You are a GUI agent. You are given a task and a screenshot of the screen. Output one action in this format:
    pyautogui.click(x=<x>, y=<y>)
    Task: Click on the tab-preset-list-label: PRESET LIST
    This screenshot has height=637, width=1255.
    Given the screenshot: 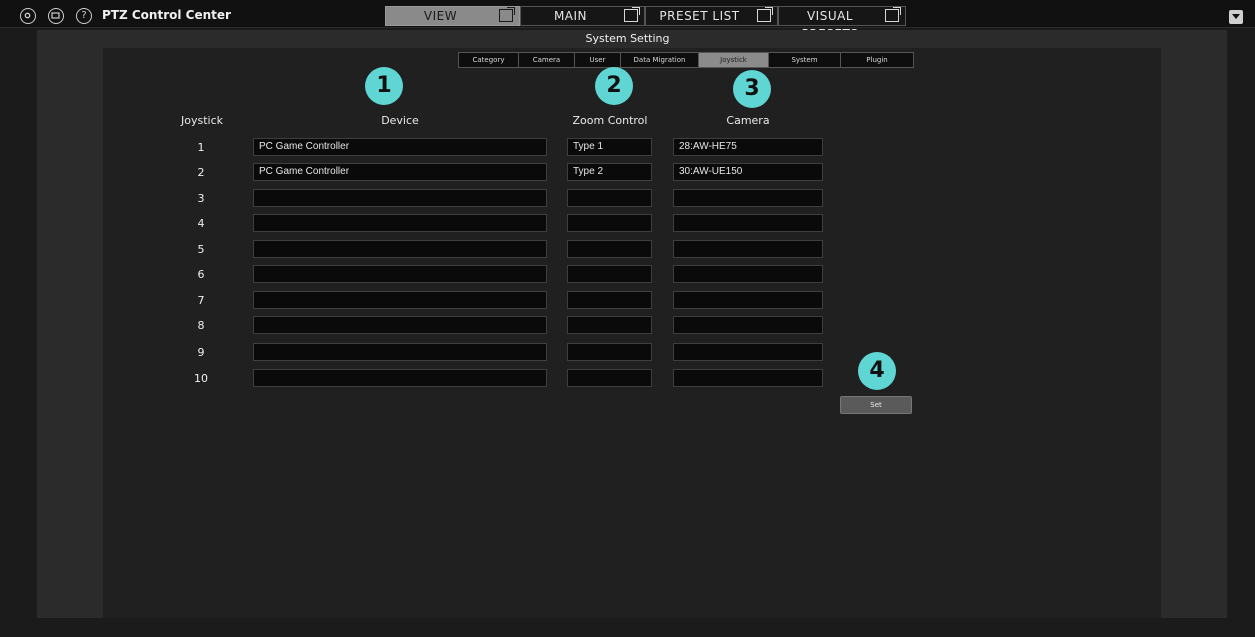 What is the action you would take?
    pyautogui.click(x=699, y=16)
    